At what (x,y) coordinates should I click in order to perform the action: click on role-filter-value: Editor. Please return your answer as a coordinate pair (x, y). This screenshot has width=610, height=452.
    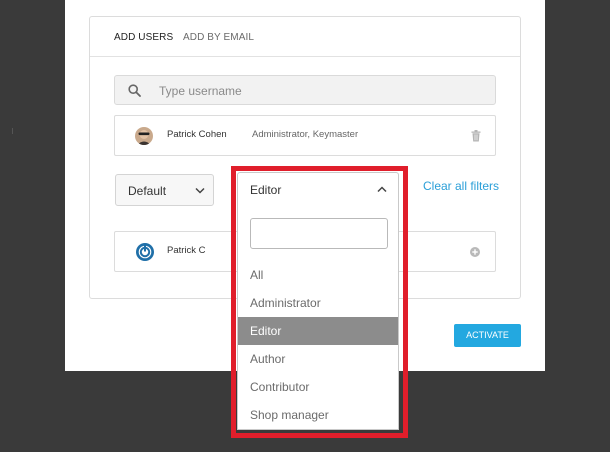
    Looking at the image, I should click on (266, 190).